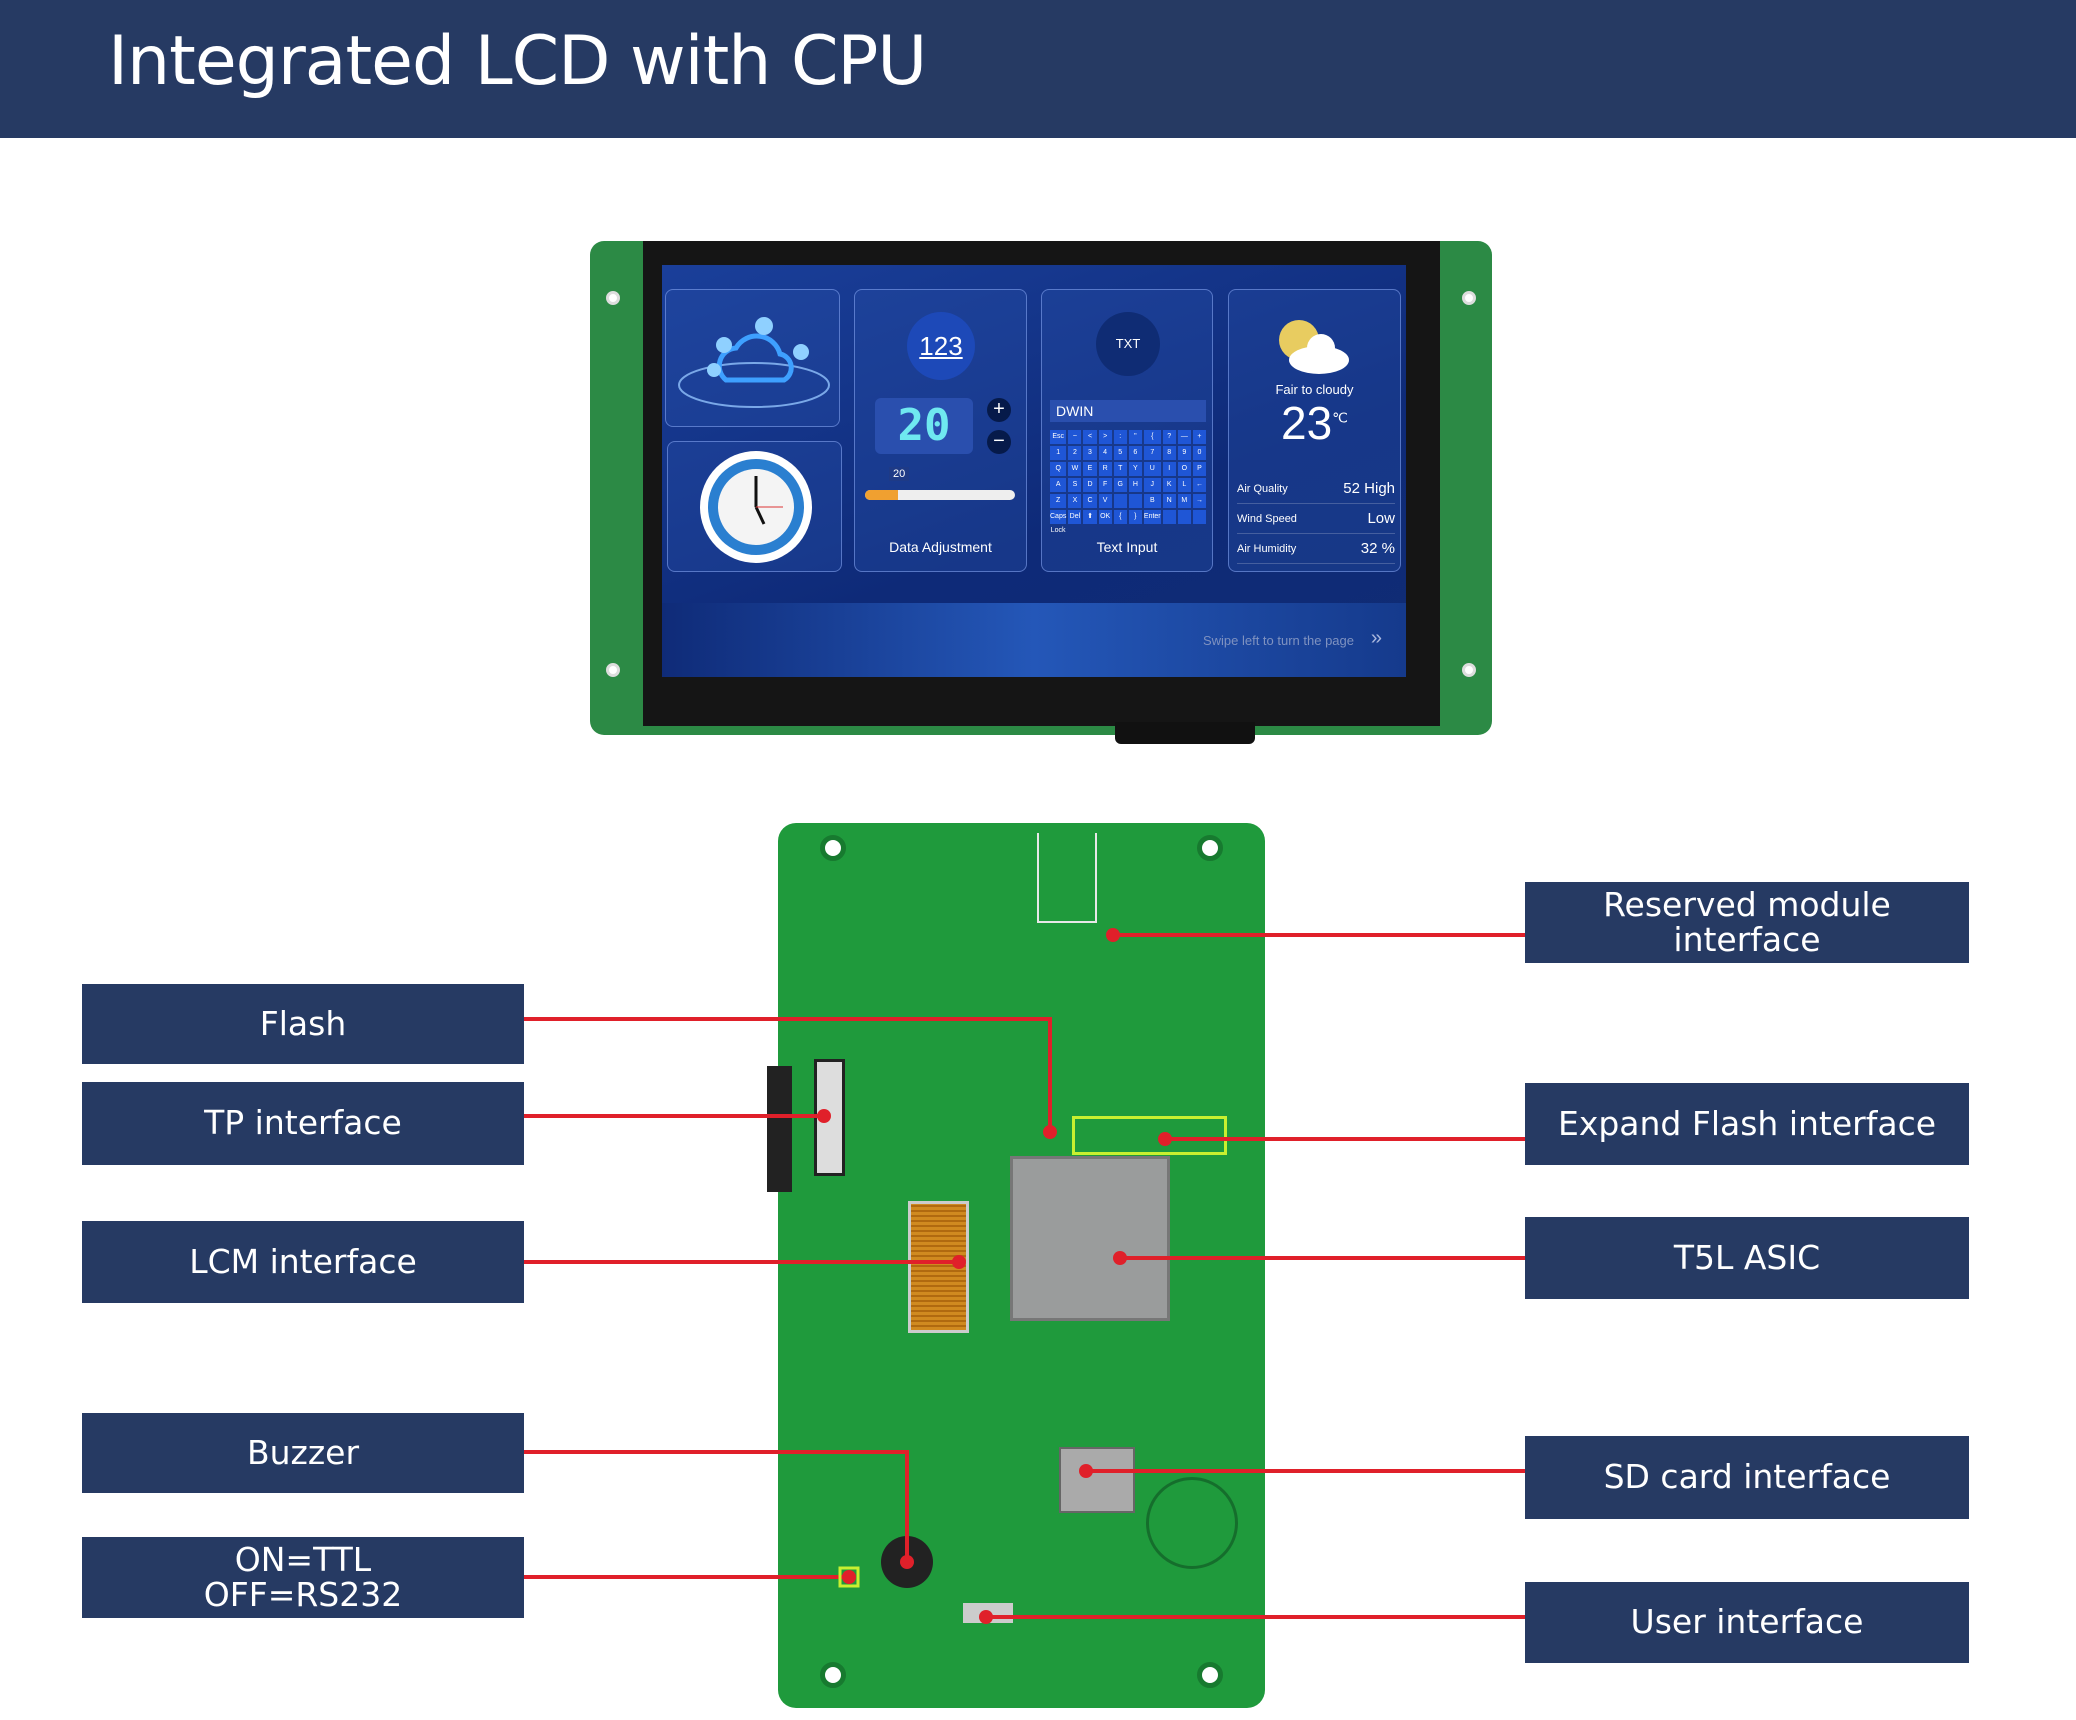 The image size is (2076, 1720). What do you see at coordinates (1747, 1124) in the screenshot?
I see `label-expand-flash: Expand Flash interface` at bounding box center [1747, 1124].